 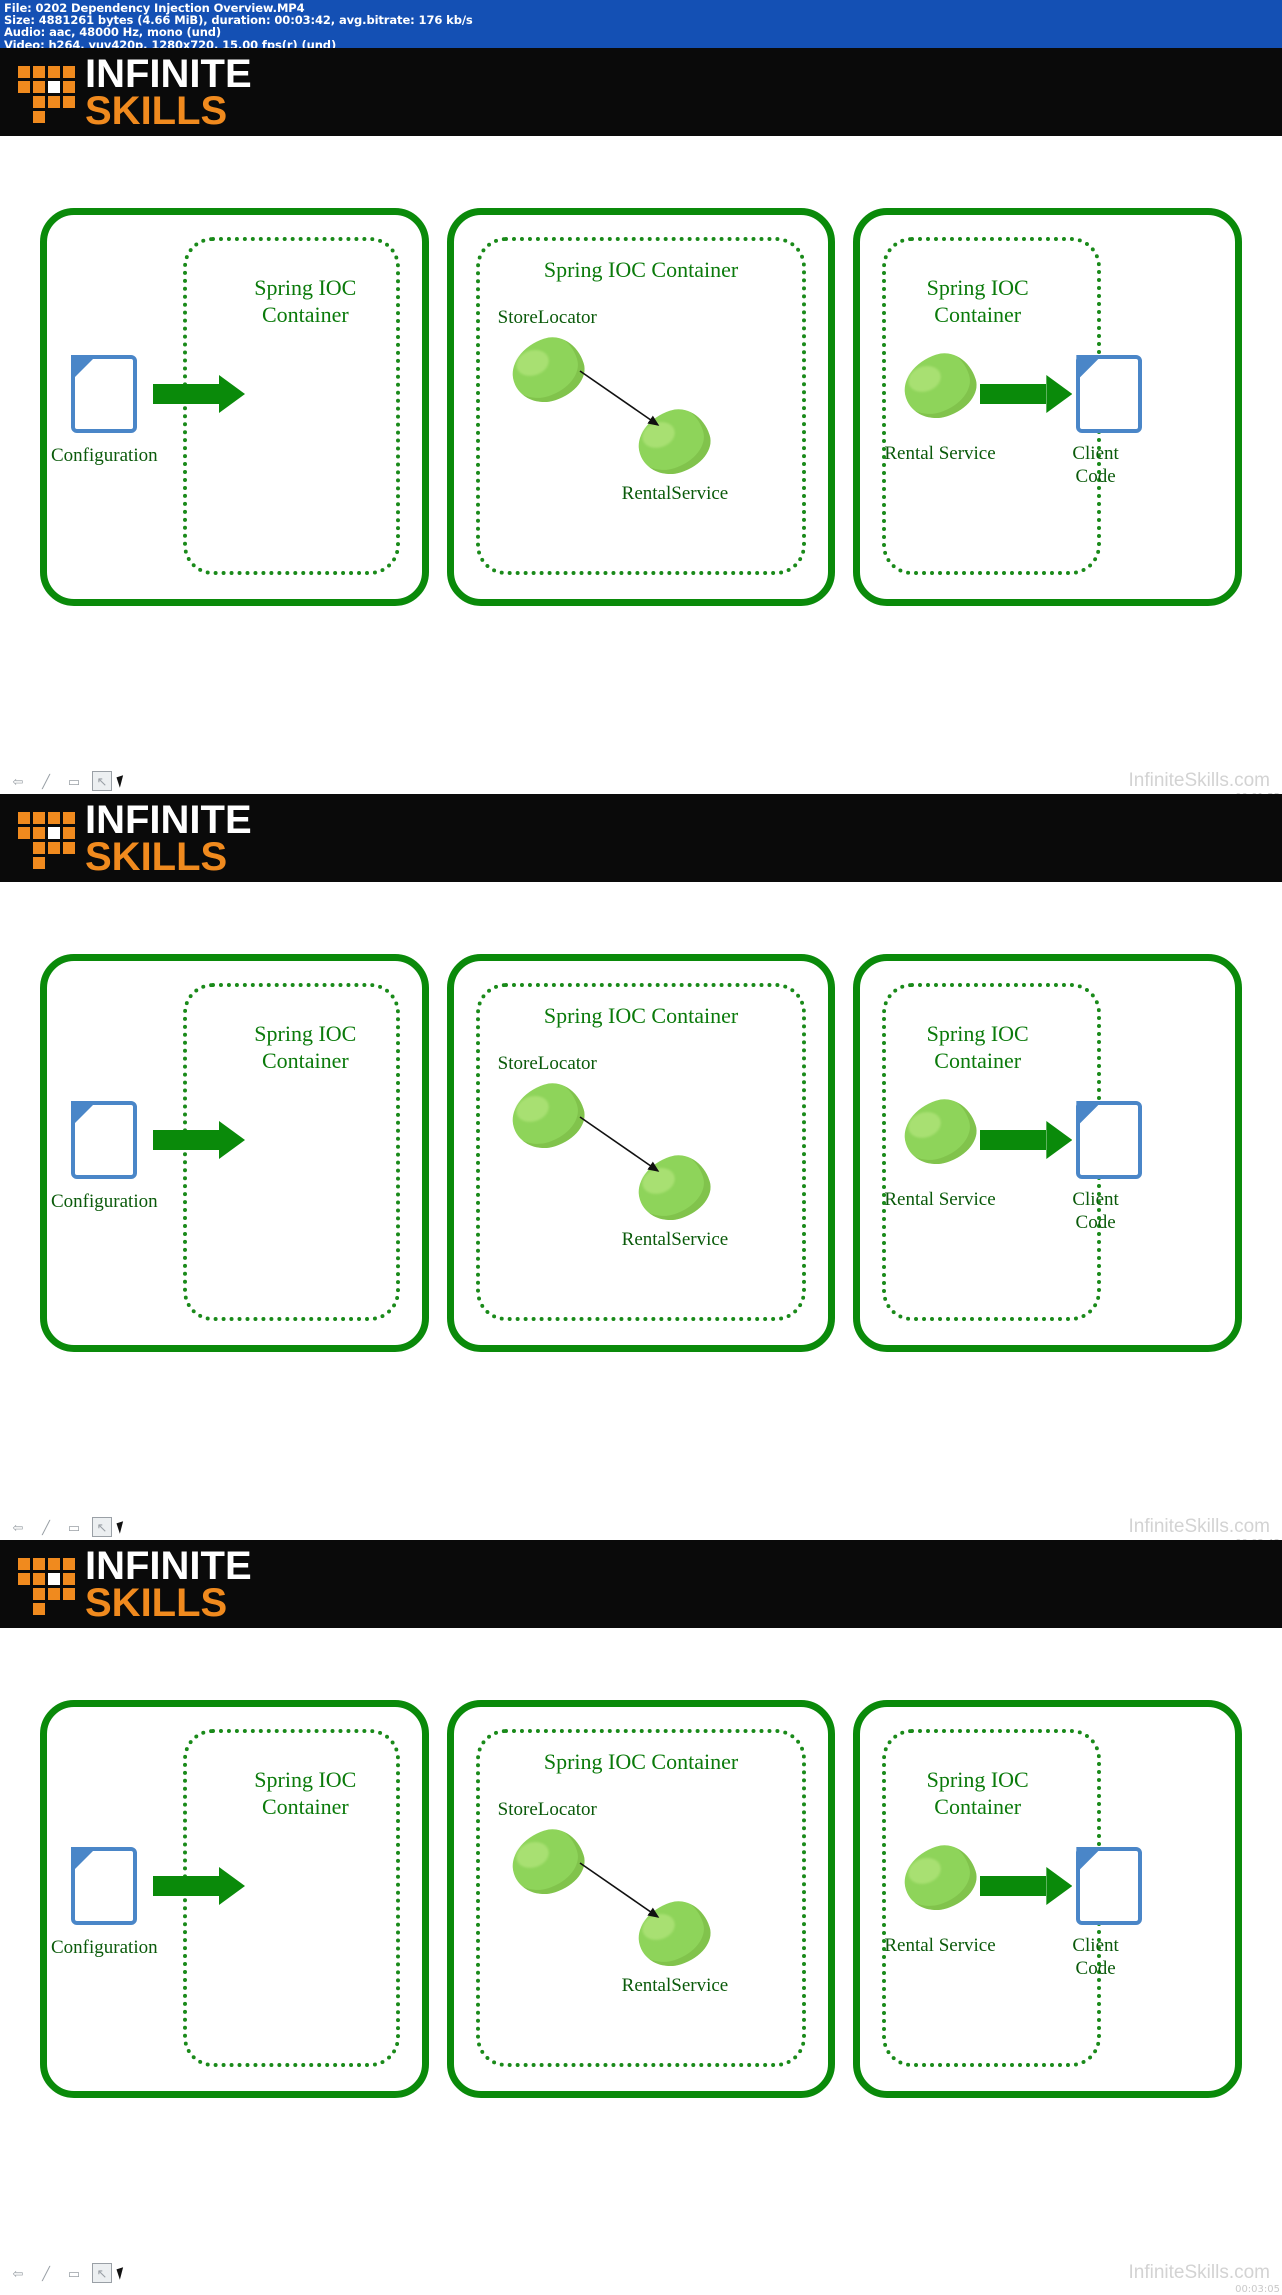 I want to click on frame-bottom-strip: ⇦ ╱ ▭ ↖ InfiniteSkills.com 00:02:43, so click(x=641, y=1532).